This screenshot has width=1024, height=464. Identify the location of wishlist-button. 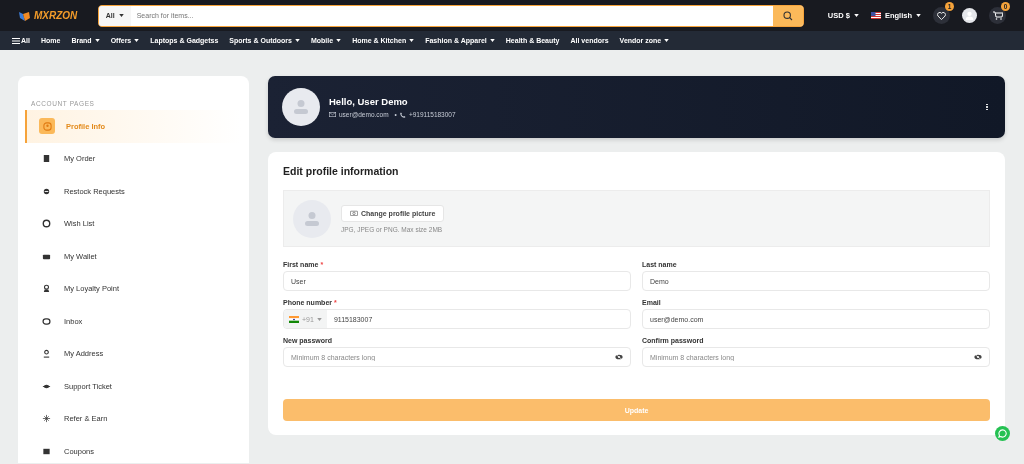
(941, 15).